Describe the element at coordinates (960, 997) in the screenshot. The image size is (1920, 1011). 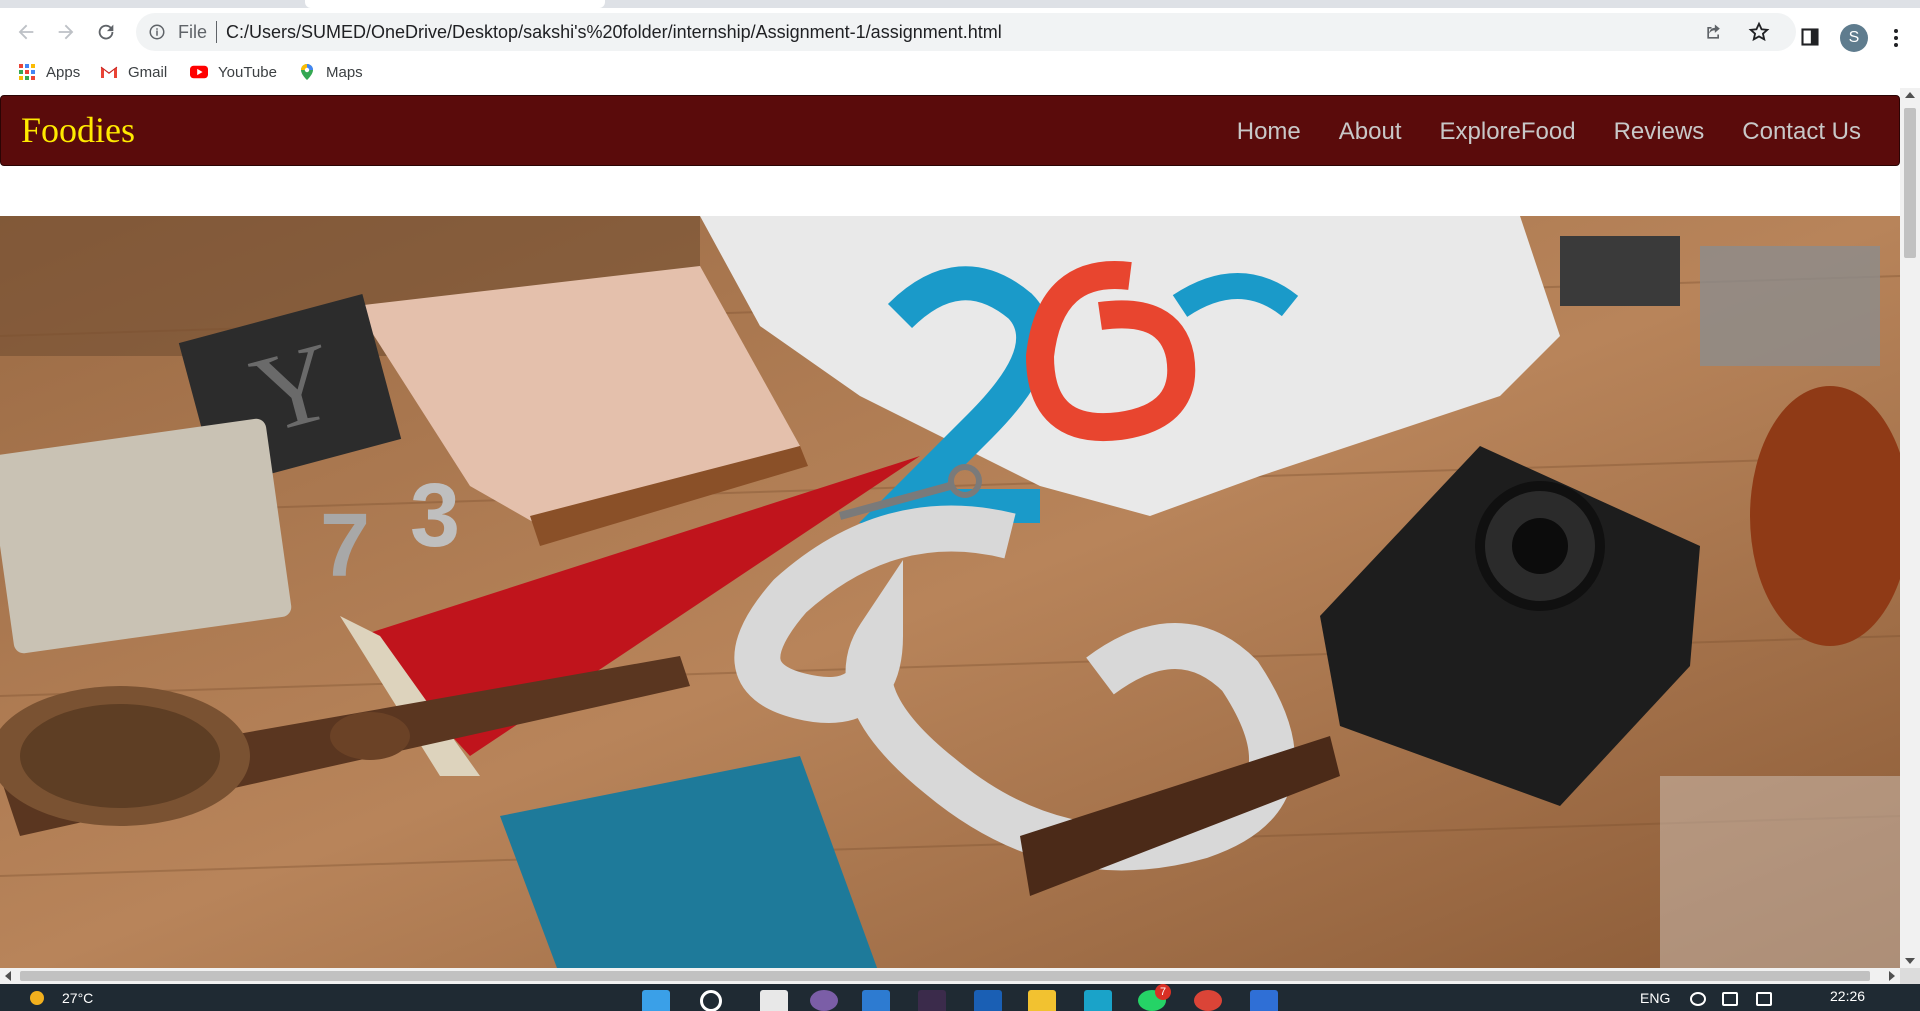
I see `windows-taskbar: 27°C 7 ENG 22:26` at that location.